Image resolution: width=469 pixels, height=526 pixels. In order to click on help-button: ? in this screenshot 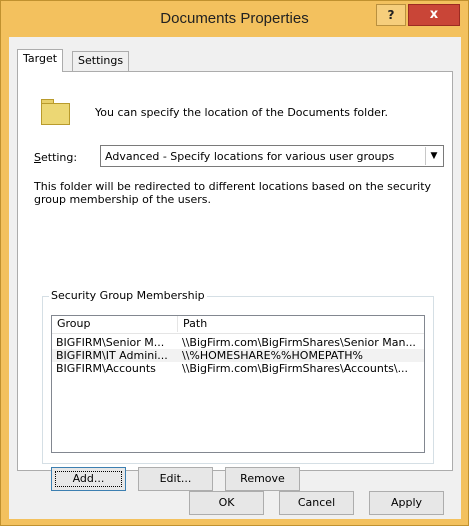, I will do `click(391, 15)`.